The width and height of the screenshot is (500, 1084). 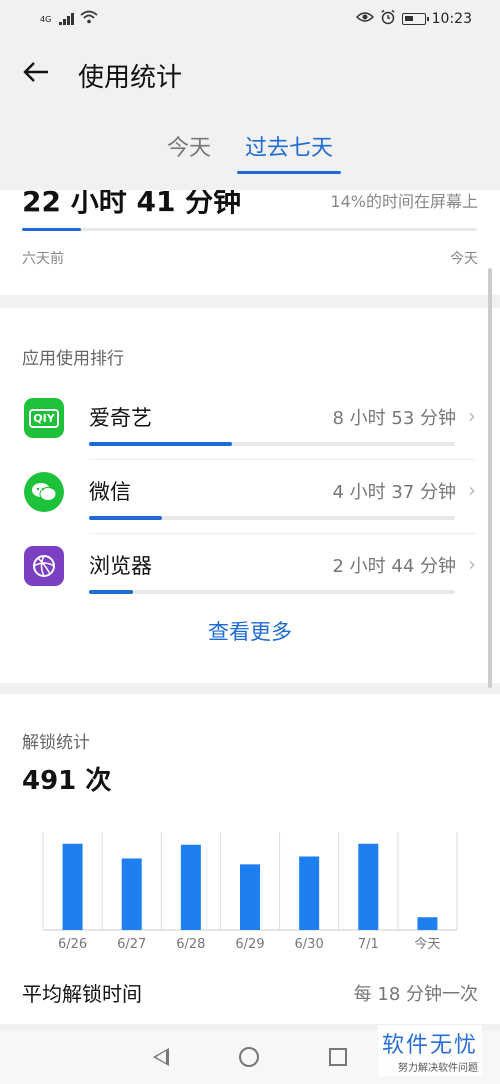 I want to click on x-tick-label: 7/1, so click(x=368, y=944).